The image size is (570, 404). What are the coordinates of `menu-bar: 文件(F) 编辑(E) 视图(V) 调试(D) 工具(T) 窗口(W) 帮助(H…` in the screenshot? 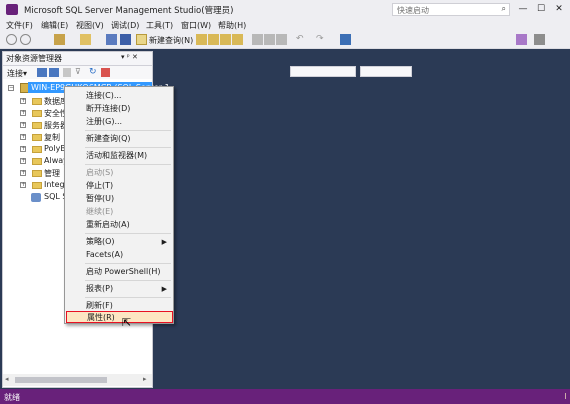 It's located at (285, 25).